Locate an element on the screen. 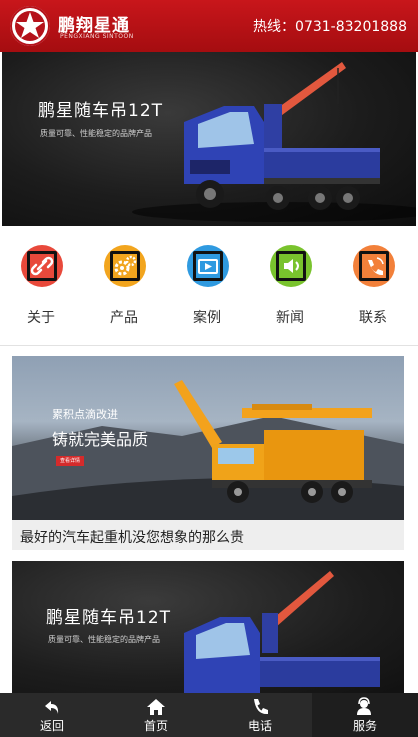 The height and width of the screenshot is (737, 418). news-title: 鹏星随车吊12T is located at coordinates (109, 618).